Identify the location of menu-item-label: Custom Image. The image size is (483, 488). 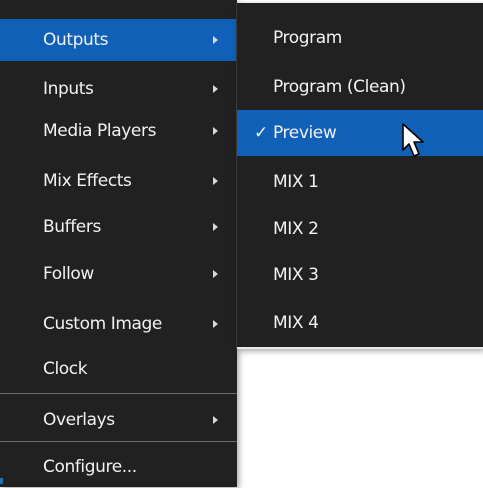
(102, 324).